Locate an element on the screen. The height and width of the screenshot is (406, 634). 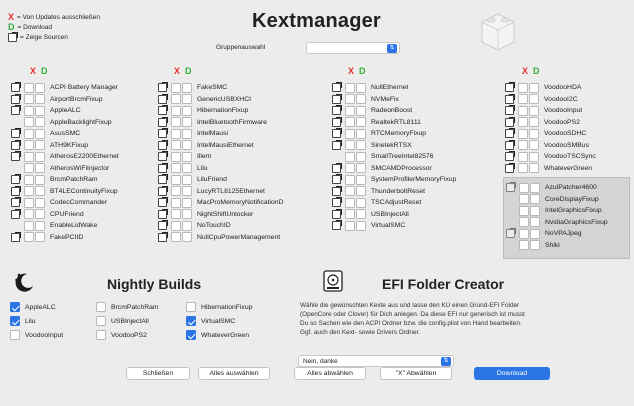
close-button: Schließen is located at coordinates (158, 373).